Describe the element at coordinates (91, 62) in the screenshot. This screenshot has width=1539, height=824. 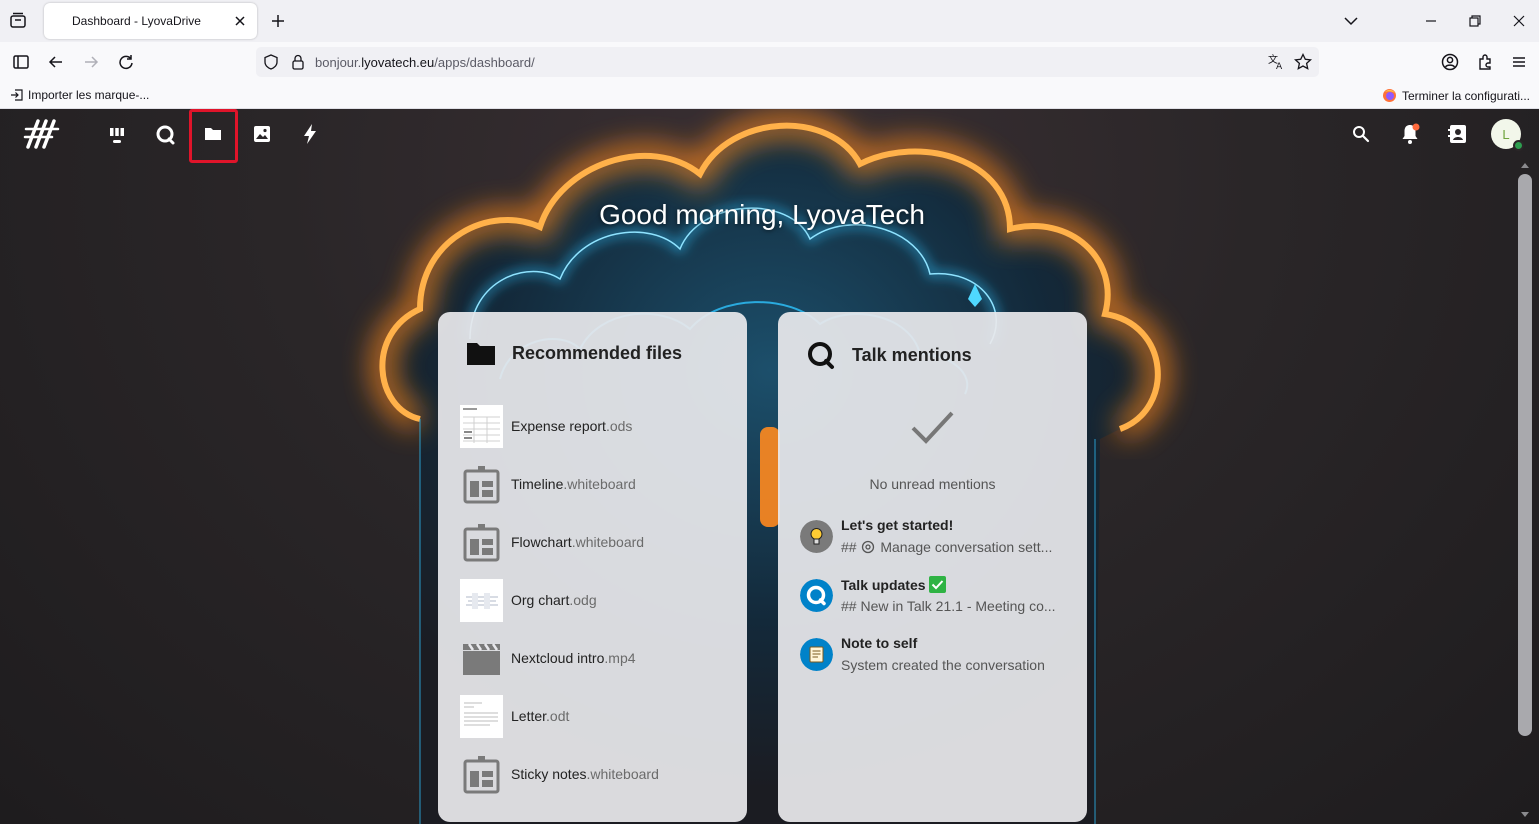
I see `forward-arrow-icon` at that location.